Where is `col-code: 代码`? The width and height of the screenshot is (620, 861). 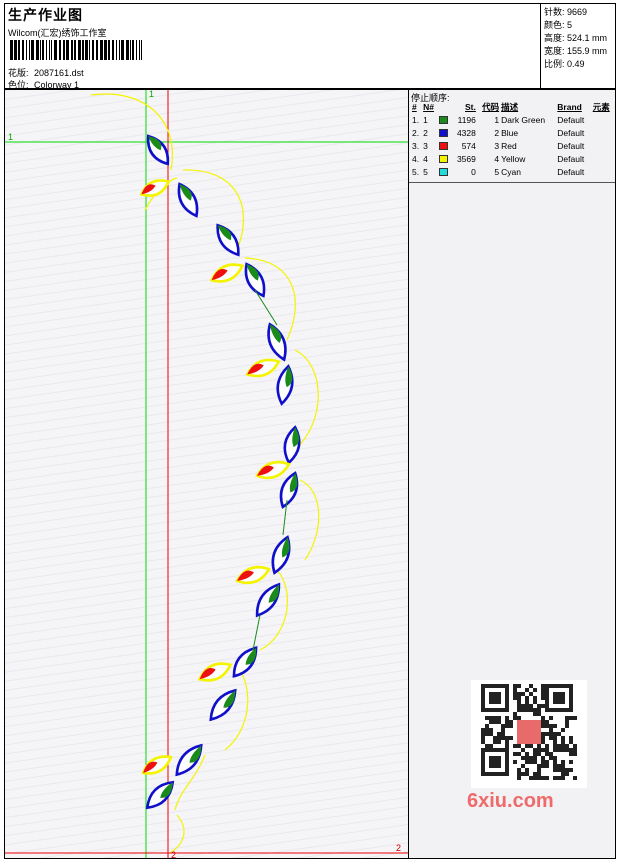 col-code: 代码 is located at coordinates (491, 107).